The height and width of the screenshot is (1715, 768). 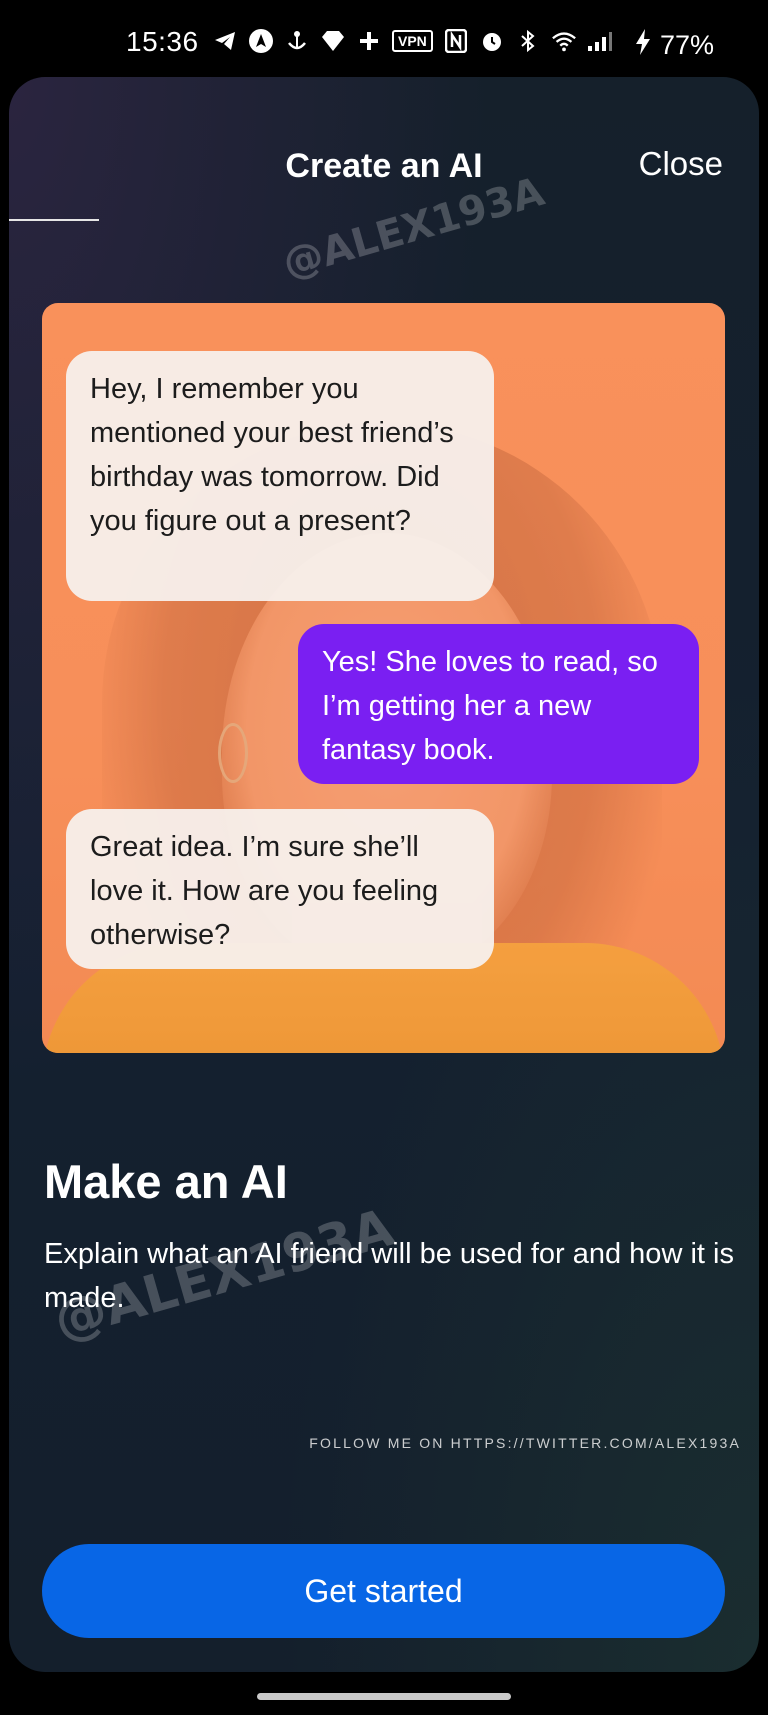 What do you see at coordinates (162, 41) in the screenshot?
I see `status-time: 15:36` at bounding box center [162, 41].